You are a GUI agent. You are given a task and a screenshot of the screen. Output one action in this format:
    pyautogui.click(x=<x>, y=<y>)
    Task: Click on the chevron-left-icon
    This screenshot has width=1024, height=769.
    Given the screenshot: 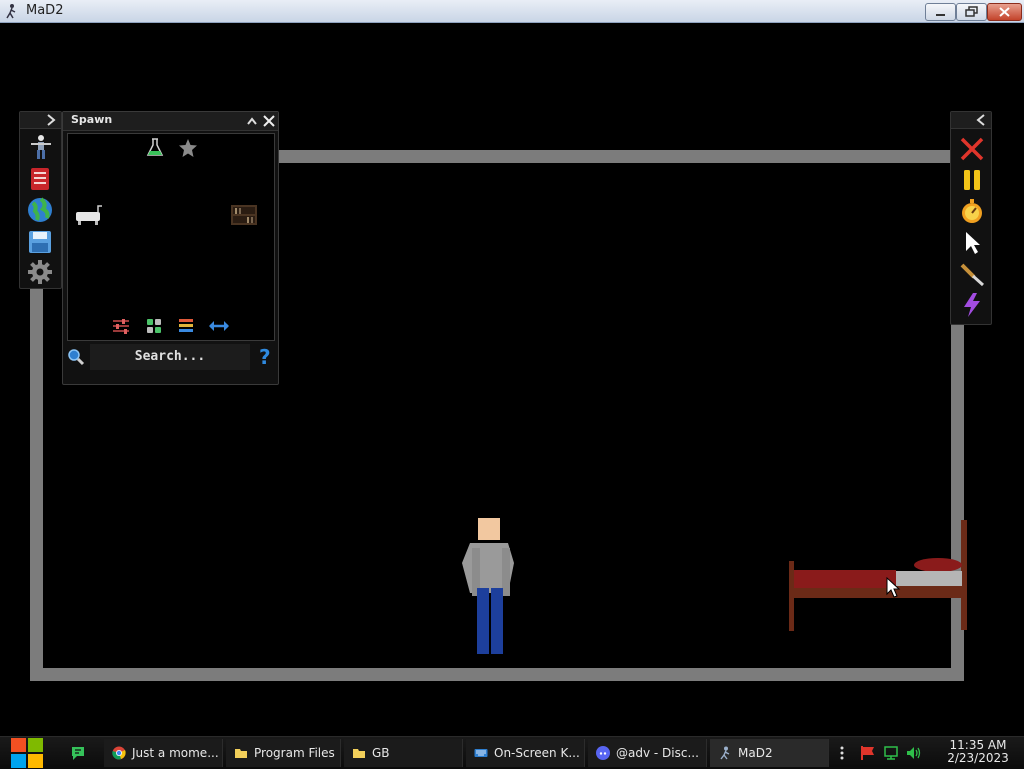 What is the action you would take?
    pyautogui.click(x=981, y=120)
    